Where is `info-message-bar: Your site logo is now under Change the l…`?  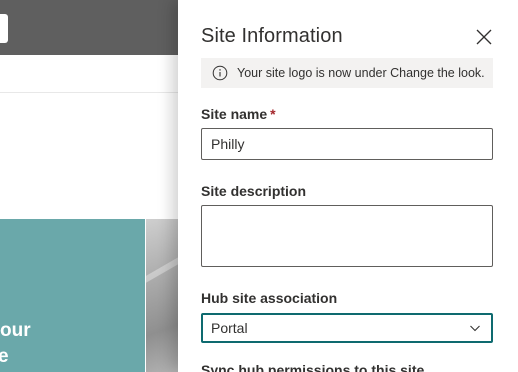 info-message-bar: Your site logo is now under Change the l… is located at coordinates (347, 73).